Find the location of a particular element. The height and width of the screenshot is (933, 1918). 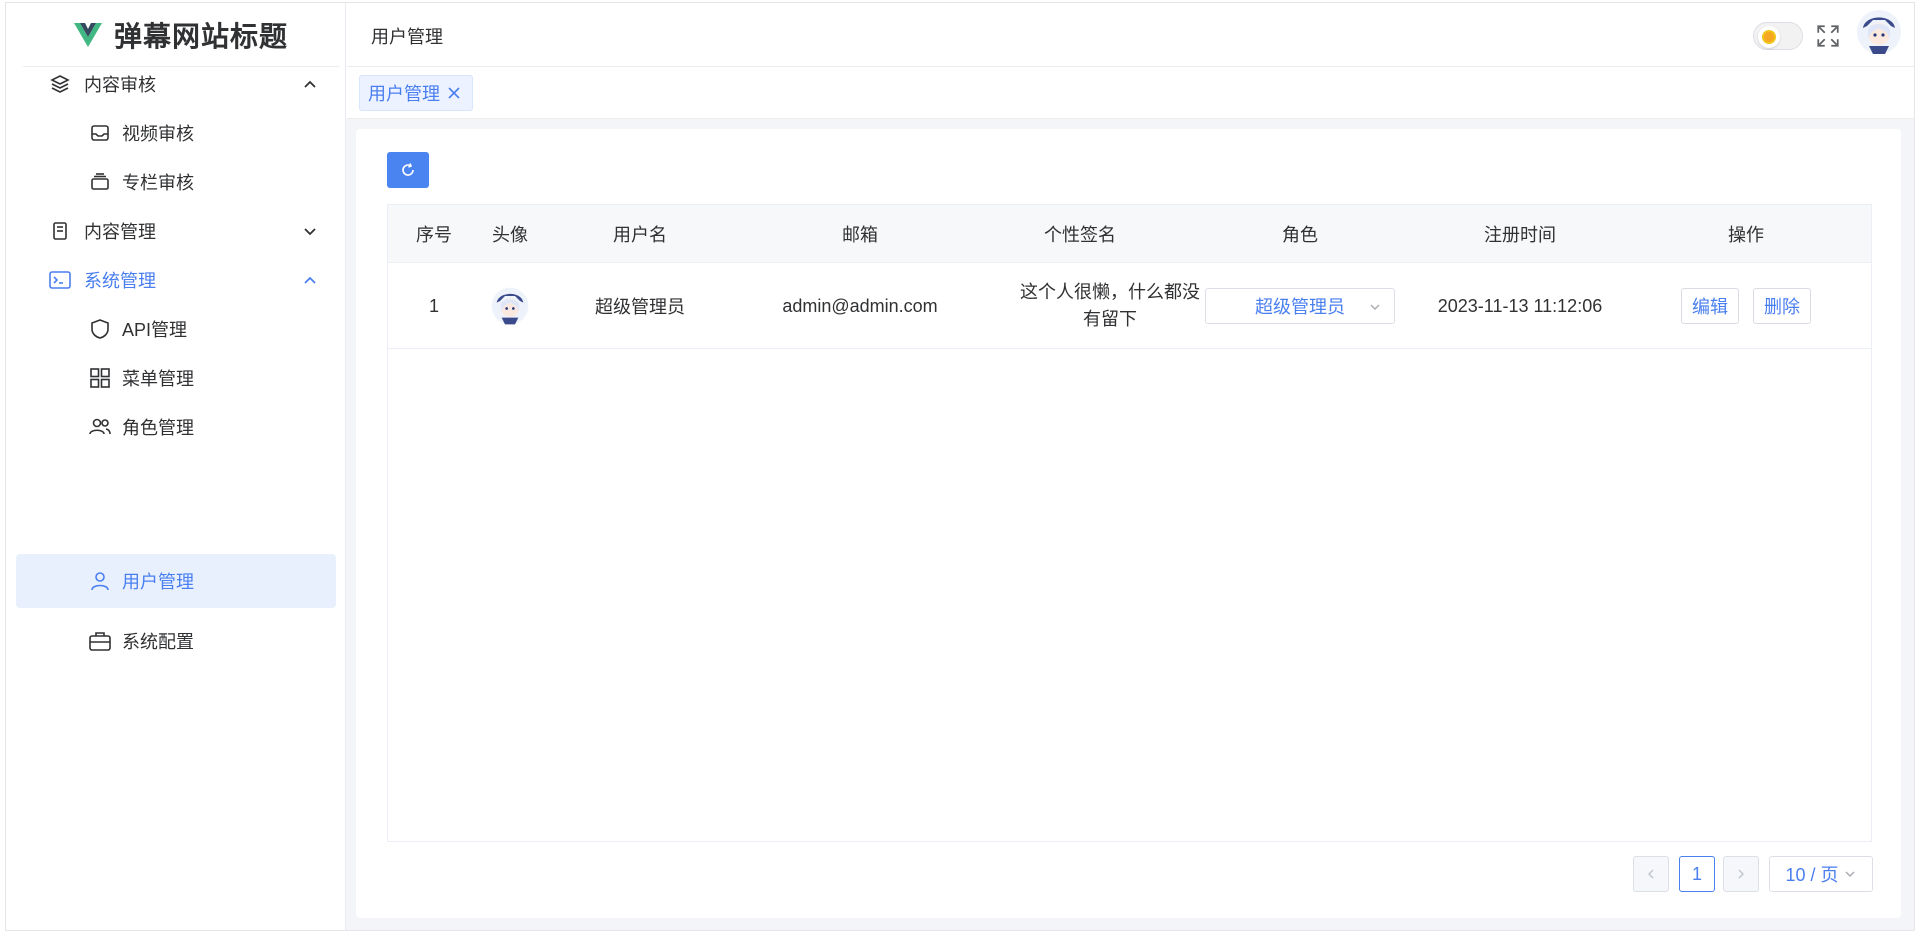

refresh-button is located at coordinates (408, 170).